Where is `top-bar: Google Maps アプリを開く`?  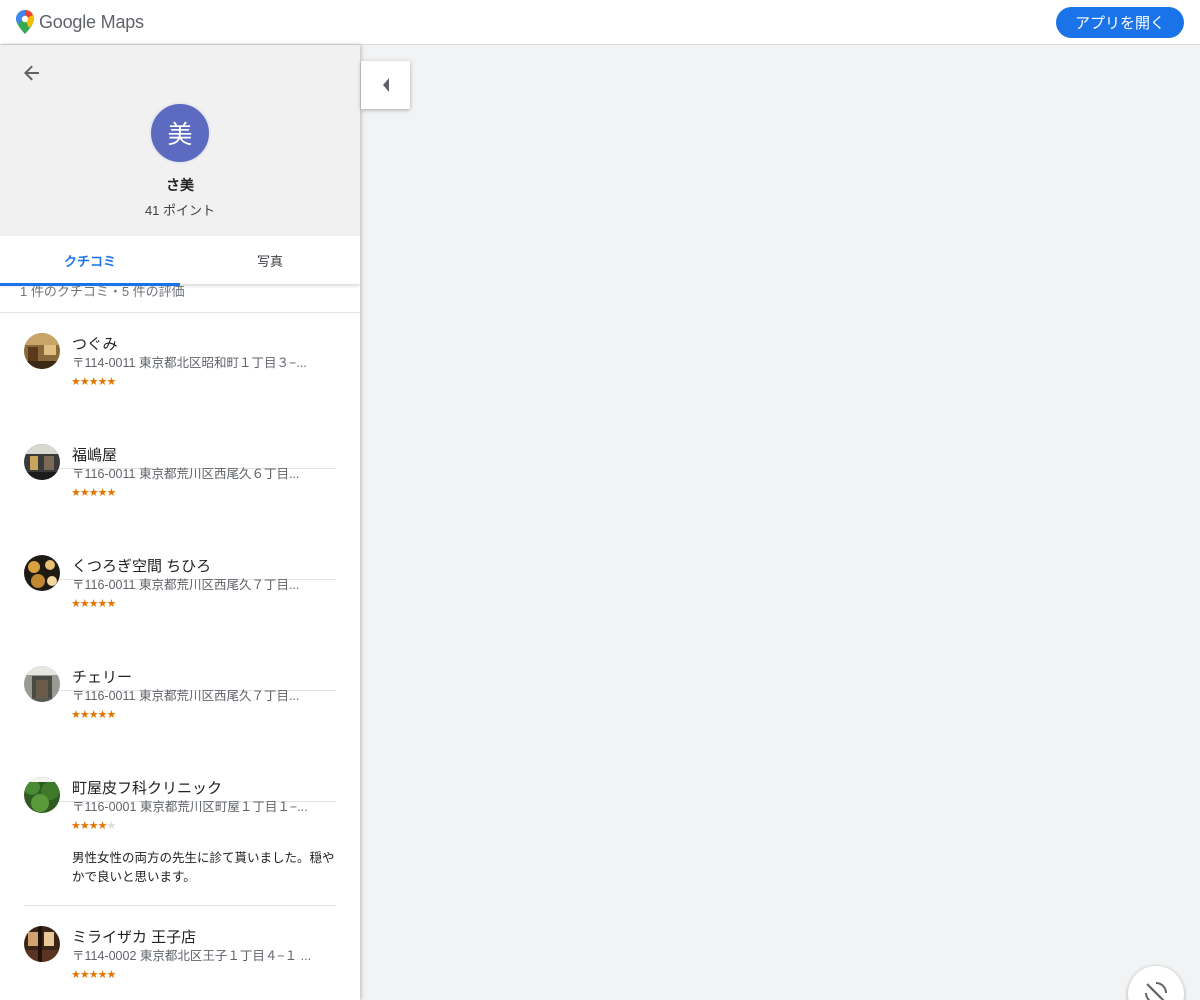
top-bar: Google Maps アプリを開く is located at coordinates (600, 22).